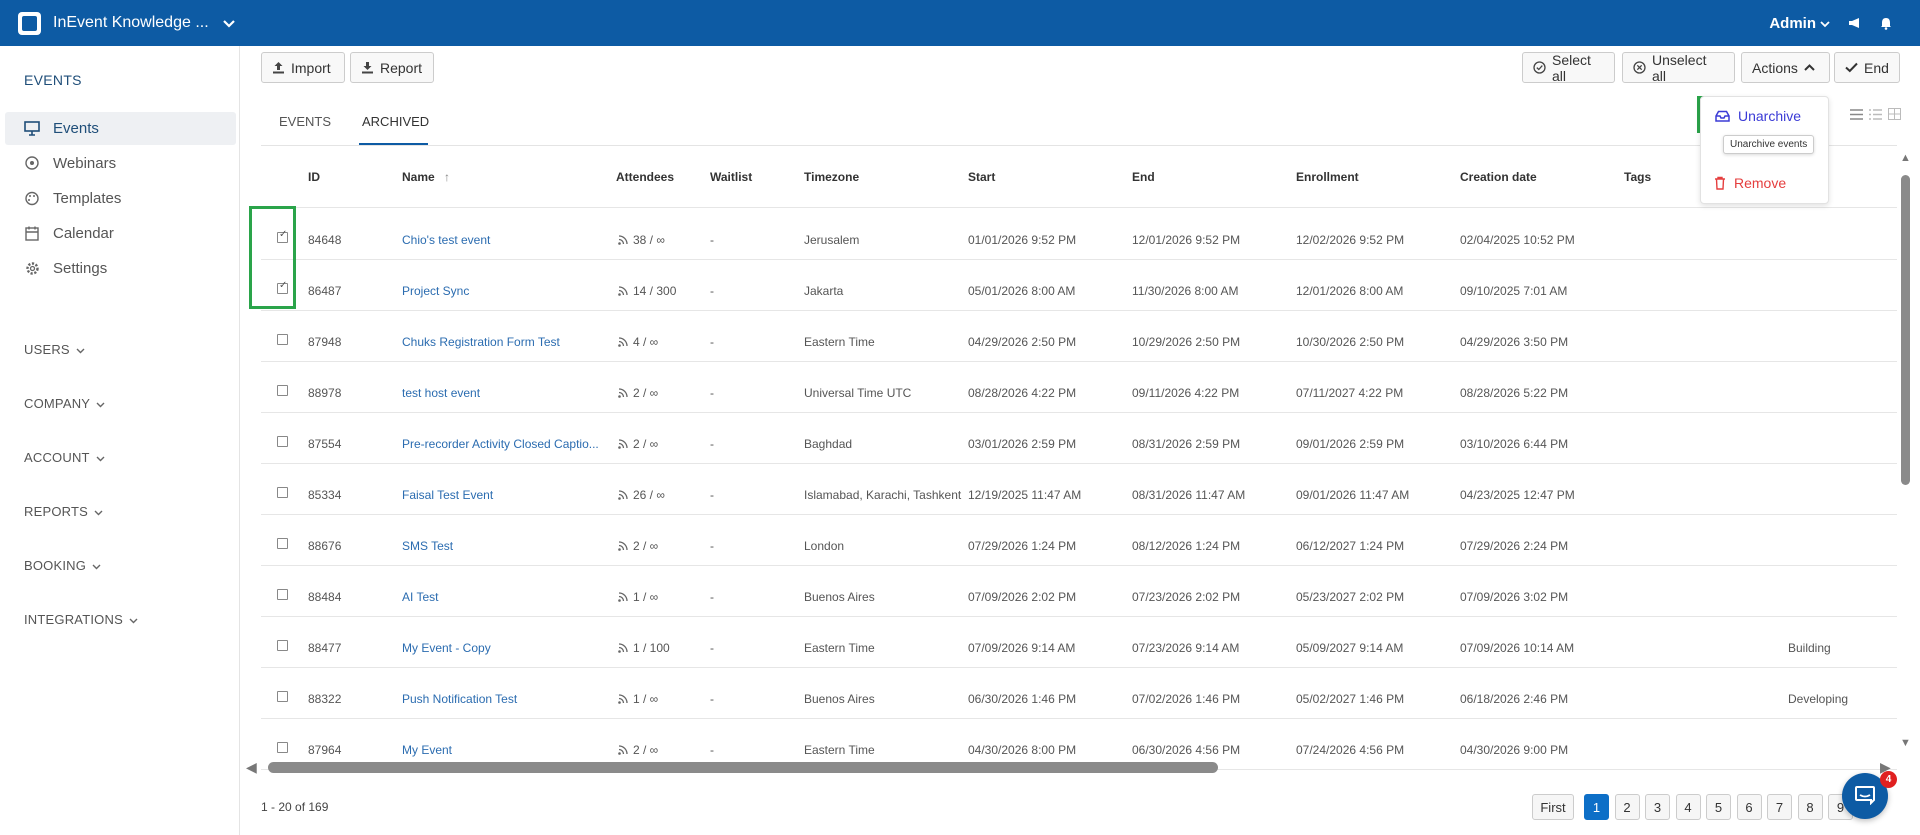 The height and width of the screenshot is (835, 1920). Describe the element at coordinates (120, 128) in the screenshot. I see `sidebar-item-events: Events` at that location.